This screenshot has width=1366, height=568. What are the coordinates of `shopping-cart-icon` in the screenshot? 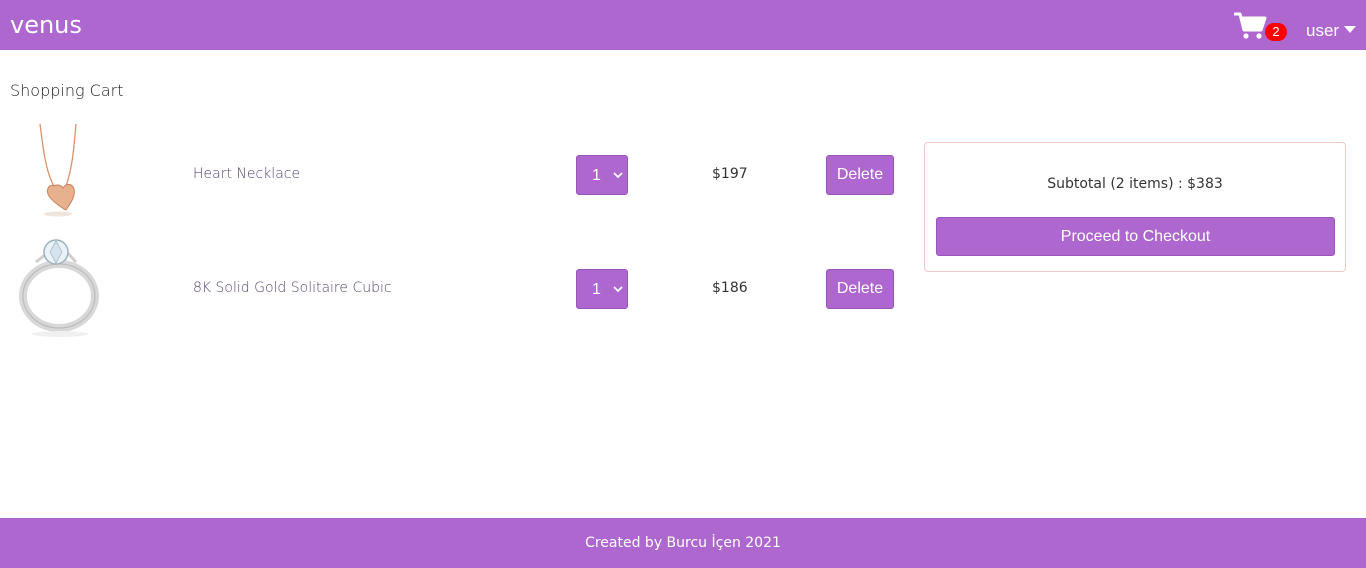 It's located at (1250, 25).